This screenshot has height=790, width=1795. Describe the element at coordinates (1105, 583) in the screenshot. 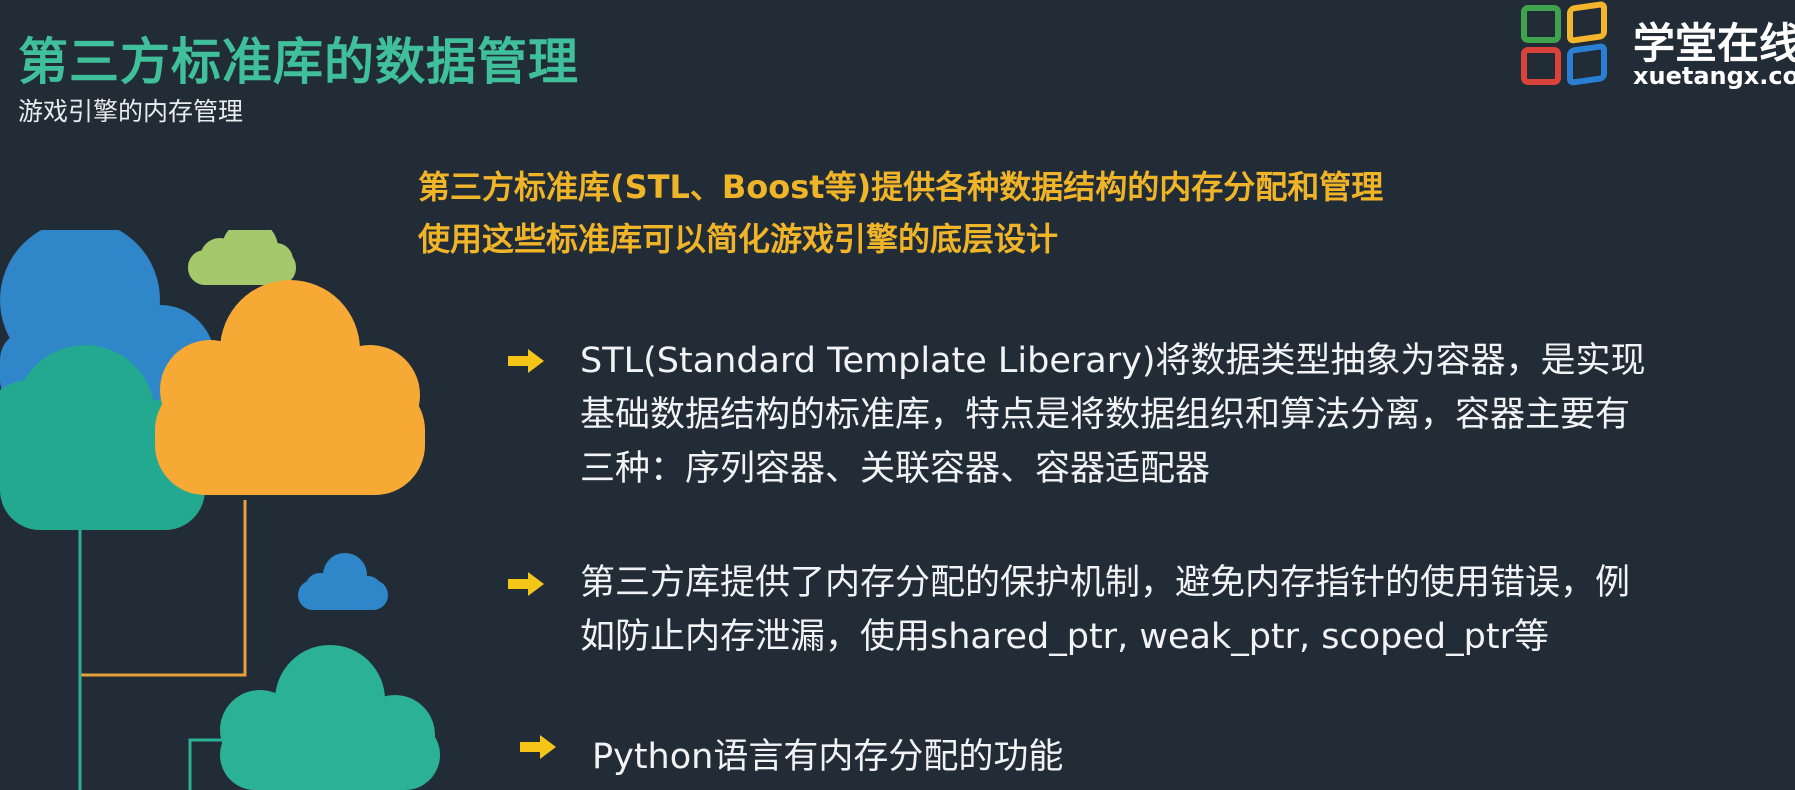

I see `bullet-2-line-1: 第三方库提供了内存分配的保护机制，避免内存指针的使用错误，例` at that location.